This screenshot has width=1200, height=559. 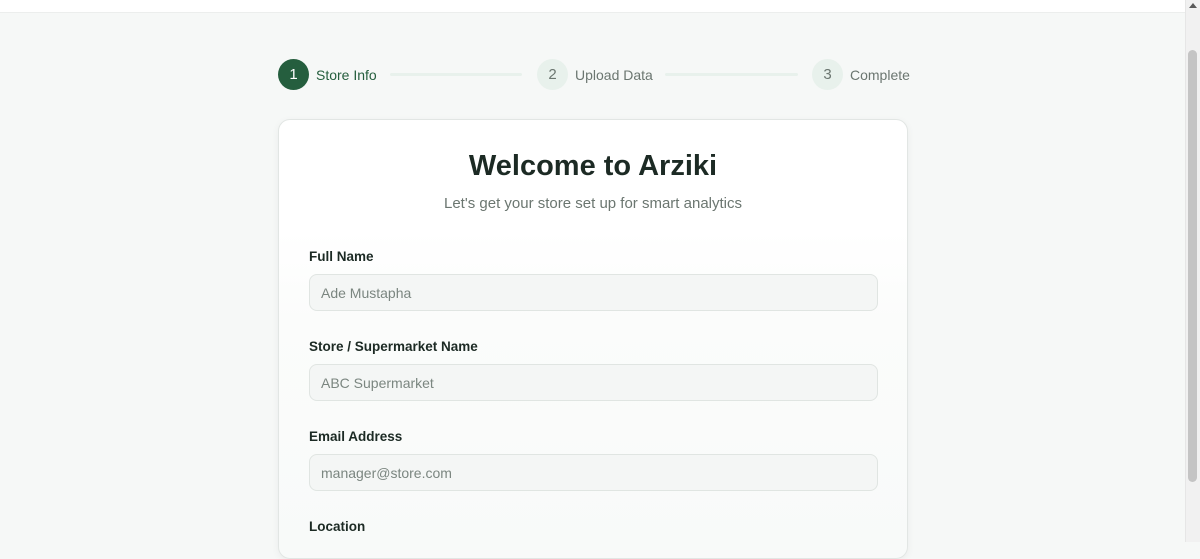 I want to click on scroll-up-arrow-icon, so click(x=1193, y=5).